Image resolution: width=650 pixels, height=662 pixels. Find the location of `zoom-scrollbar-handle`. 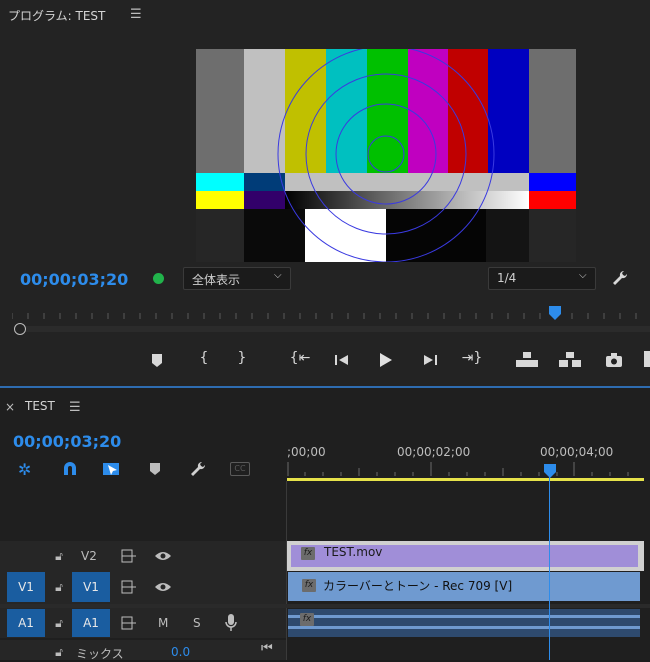

zoom-scrollbar-handle is located at coordinates (20, 329).